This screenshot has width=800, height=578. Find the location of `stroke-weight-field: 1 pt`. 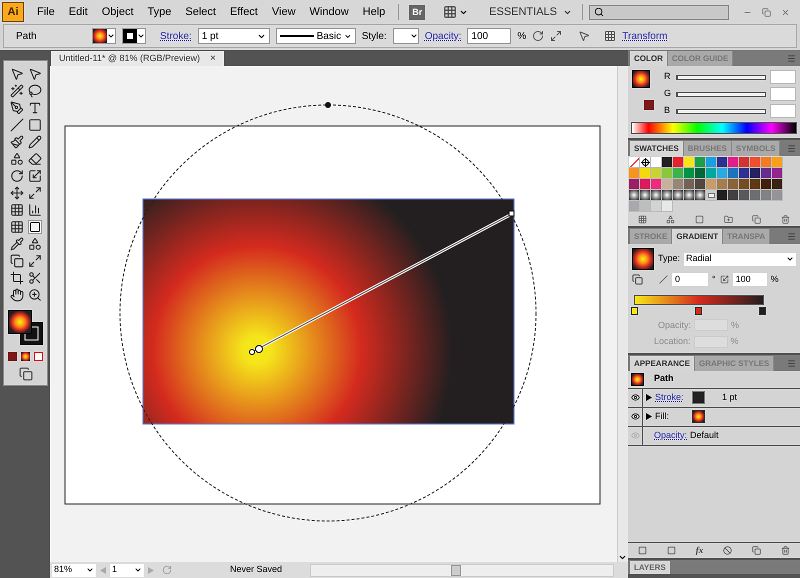

stroke-weight-field: 1 pt is located at coordinates (234, 36).